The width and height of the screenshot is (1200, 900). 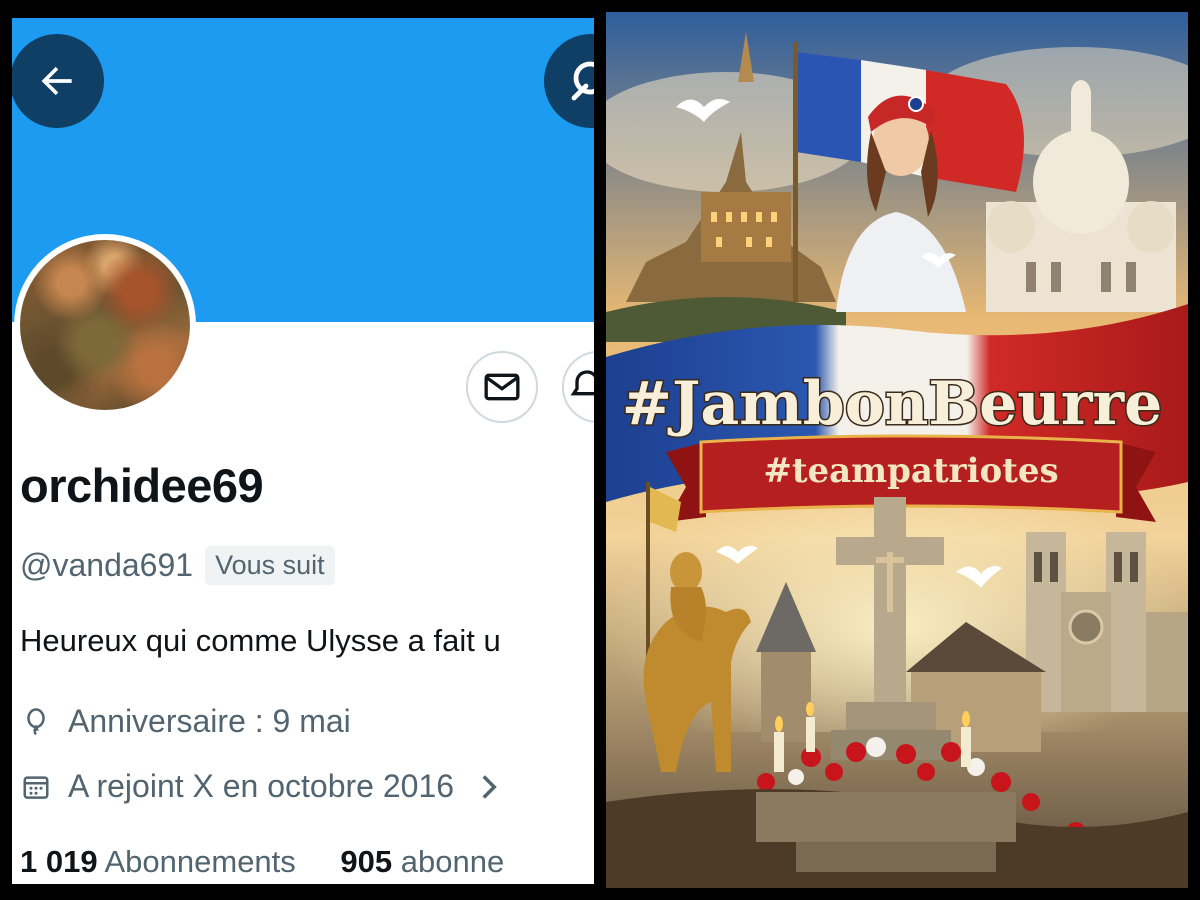 I want to click on grok-icon, so click(x=582, y=81).